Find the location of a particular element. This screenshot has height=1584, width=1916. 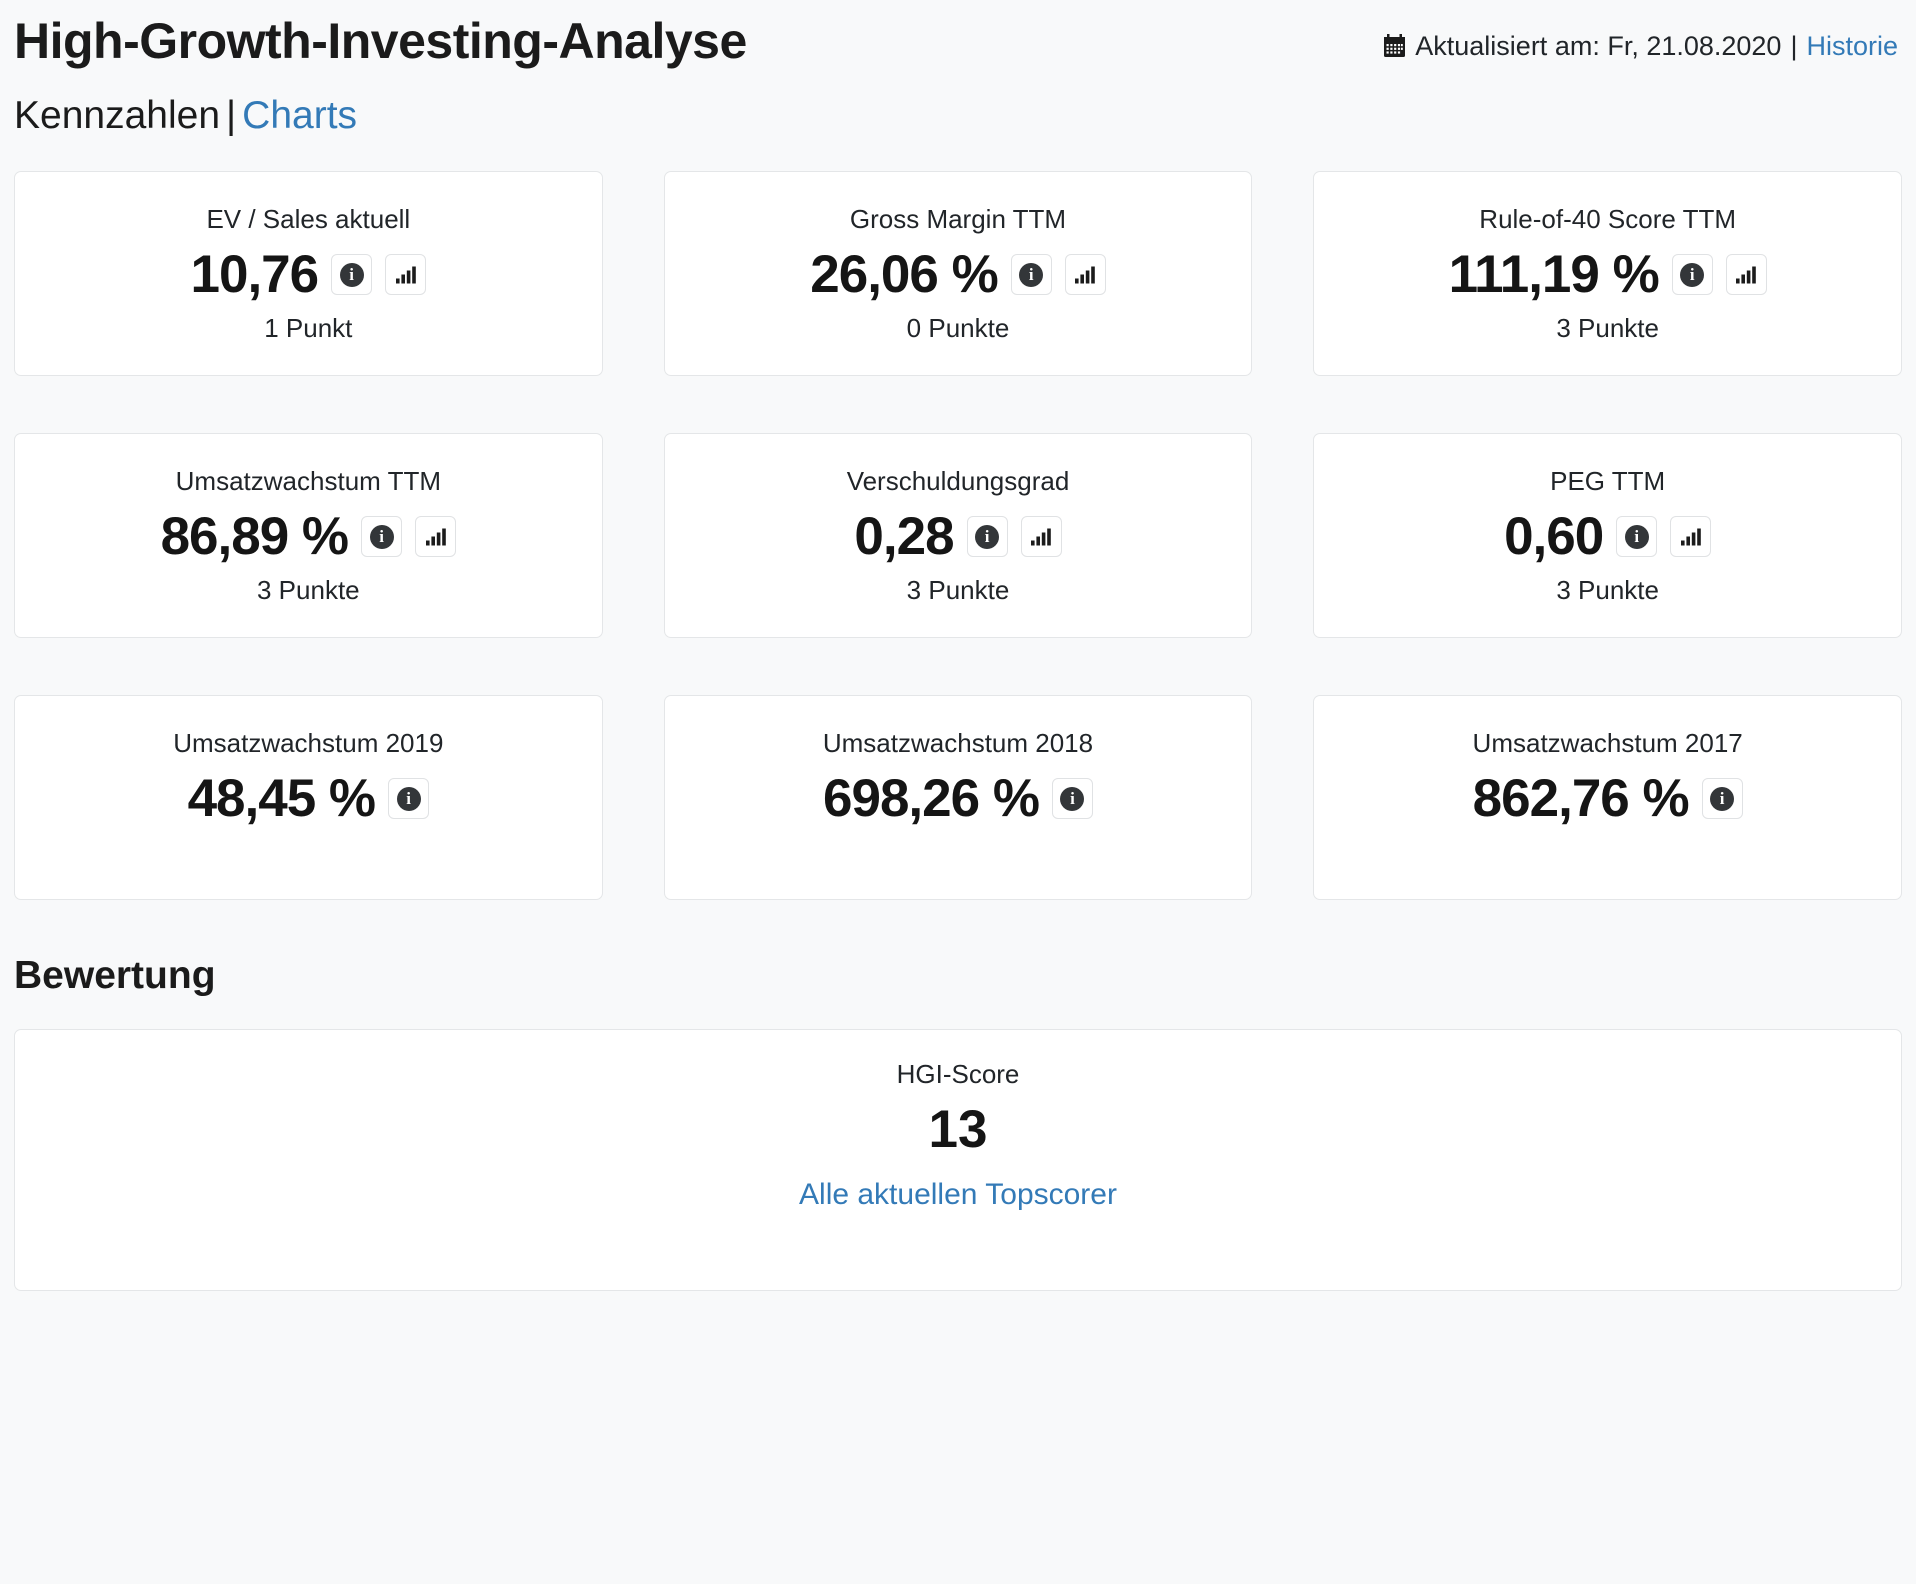

metric-value: 86,89 % is located at coordinates (254, 537).